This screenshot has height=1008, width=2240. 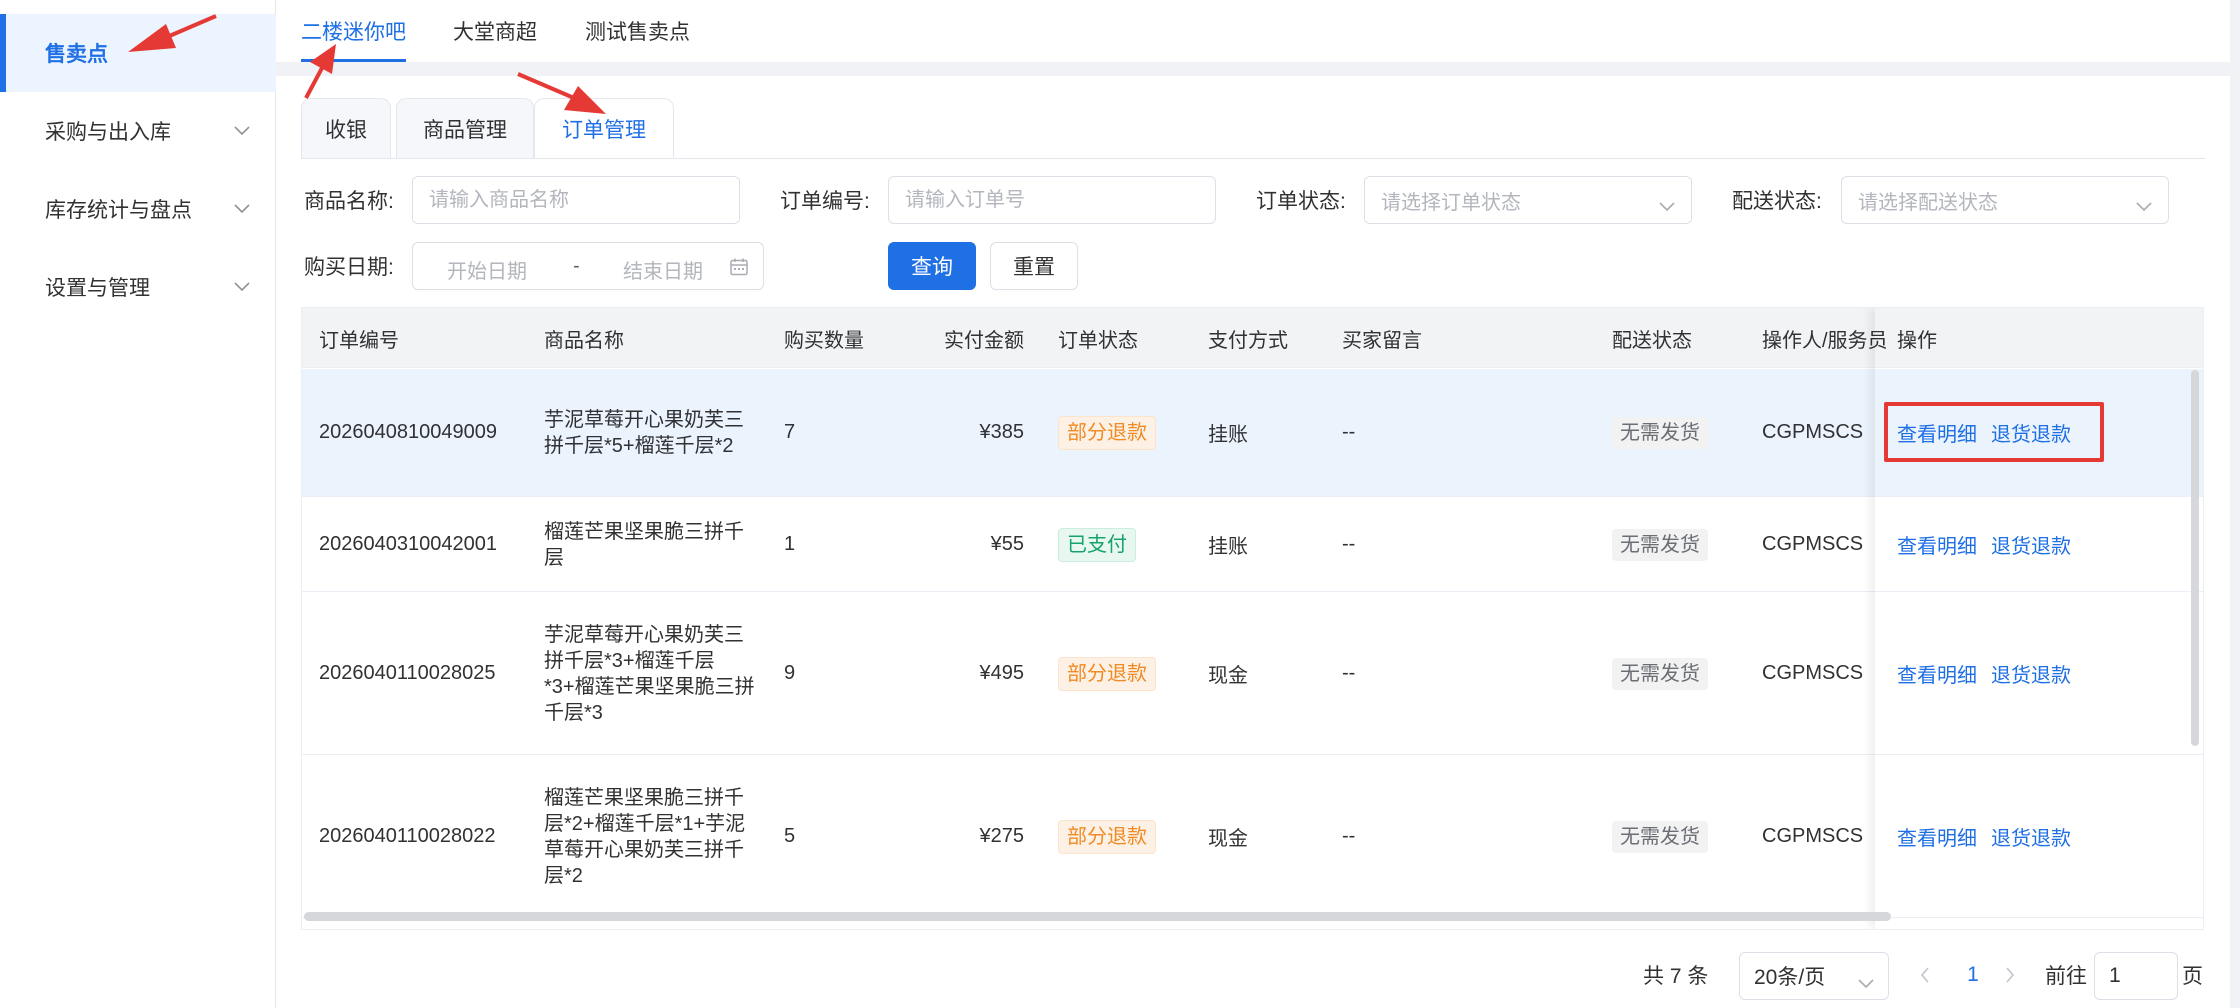 What do you see at coordinates (349, 267) in the screenshot?
I see `purchase-date-label: 购买日期:` at bounding box center [349, 267].